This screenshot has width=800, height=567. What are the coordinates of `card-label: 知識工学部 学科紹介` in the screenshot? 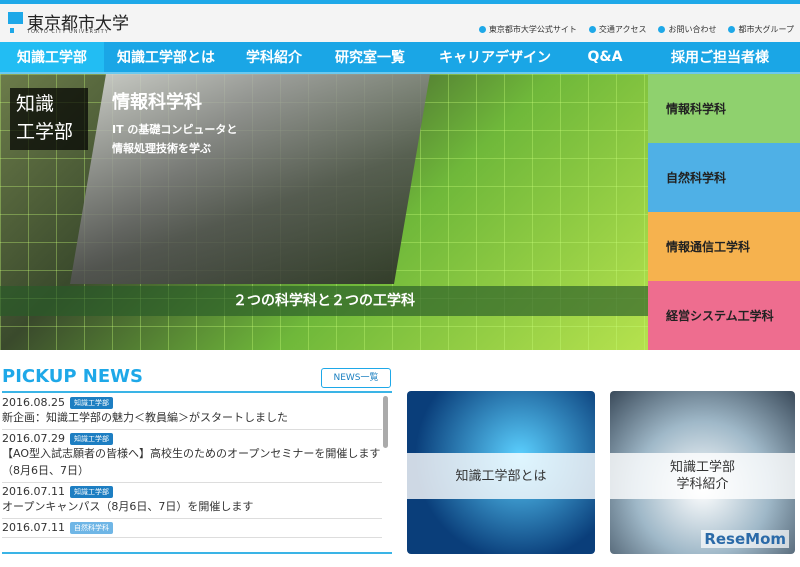 It's located at (702, 476).